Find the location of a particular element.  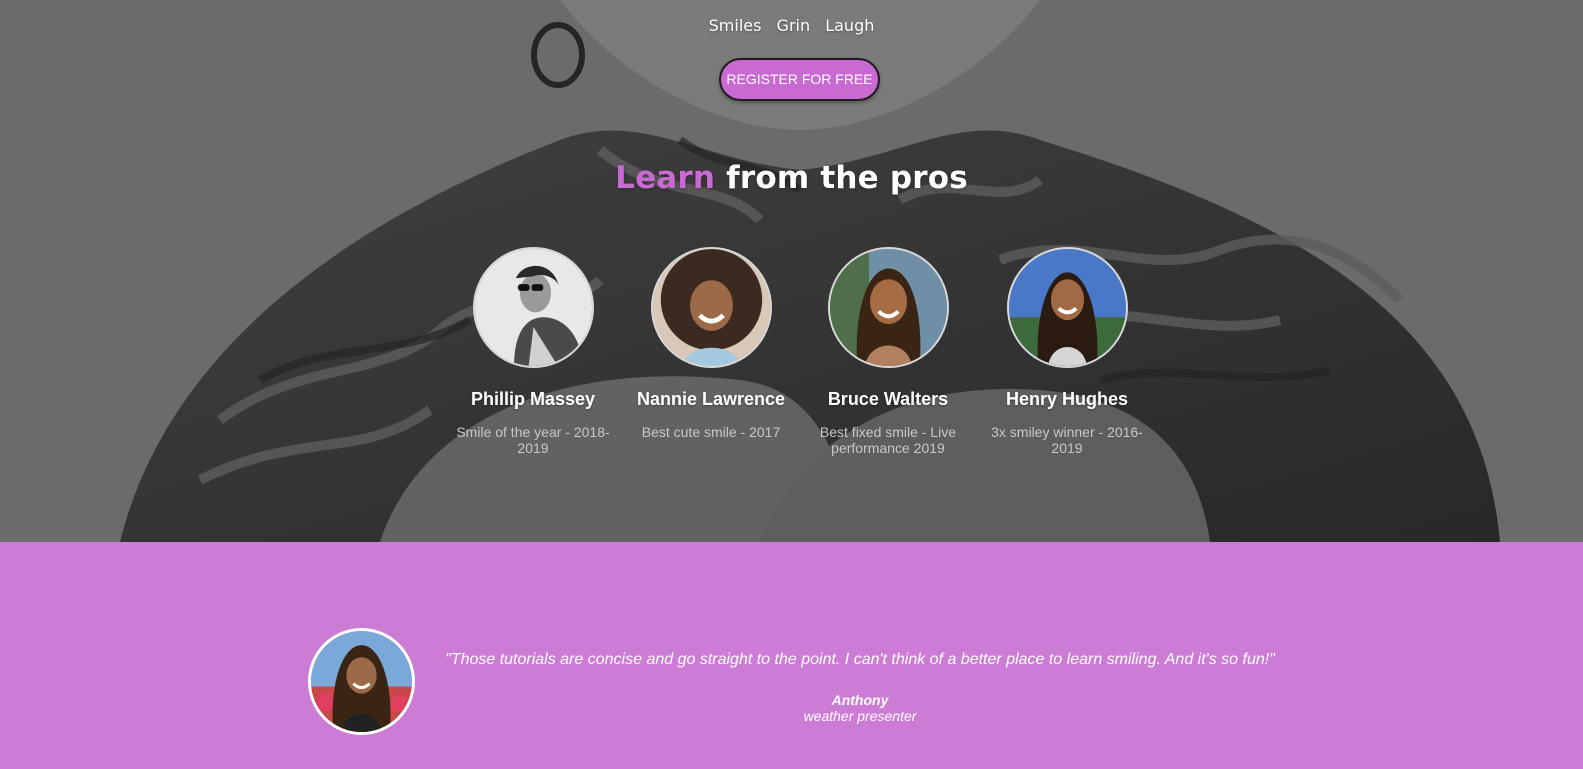

pro-achievement: Best fixed smile - Live performance 2019 is located at coordinates (888, 440).